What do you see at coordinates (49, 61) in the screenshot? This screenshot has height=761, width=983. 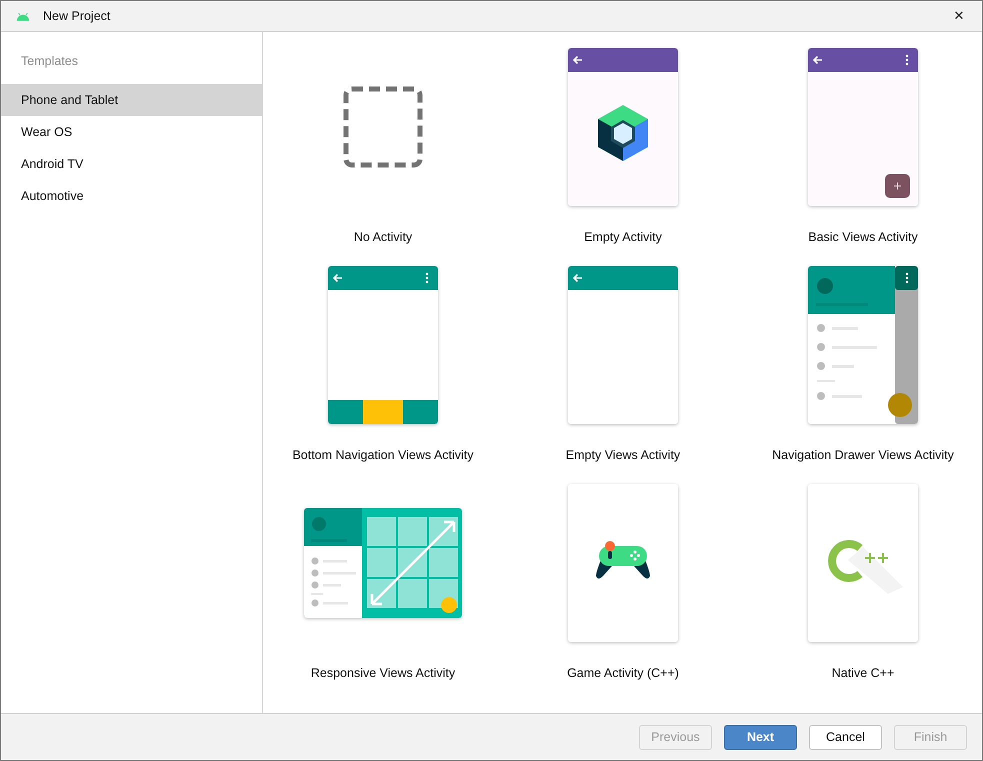 I see `sidebar-heading: Templates` at bounding box center [49, 61].